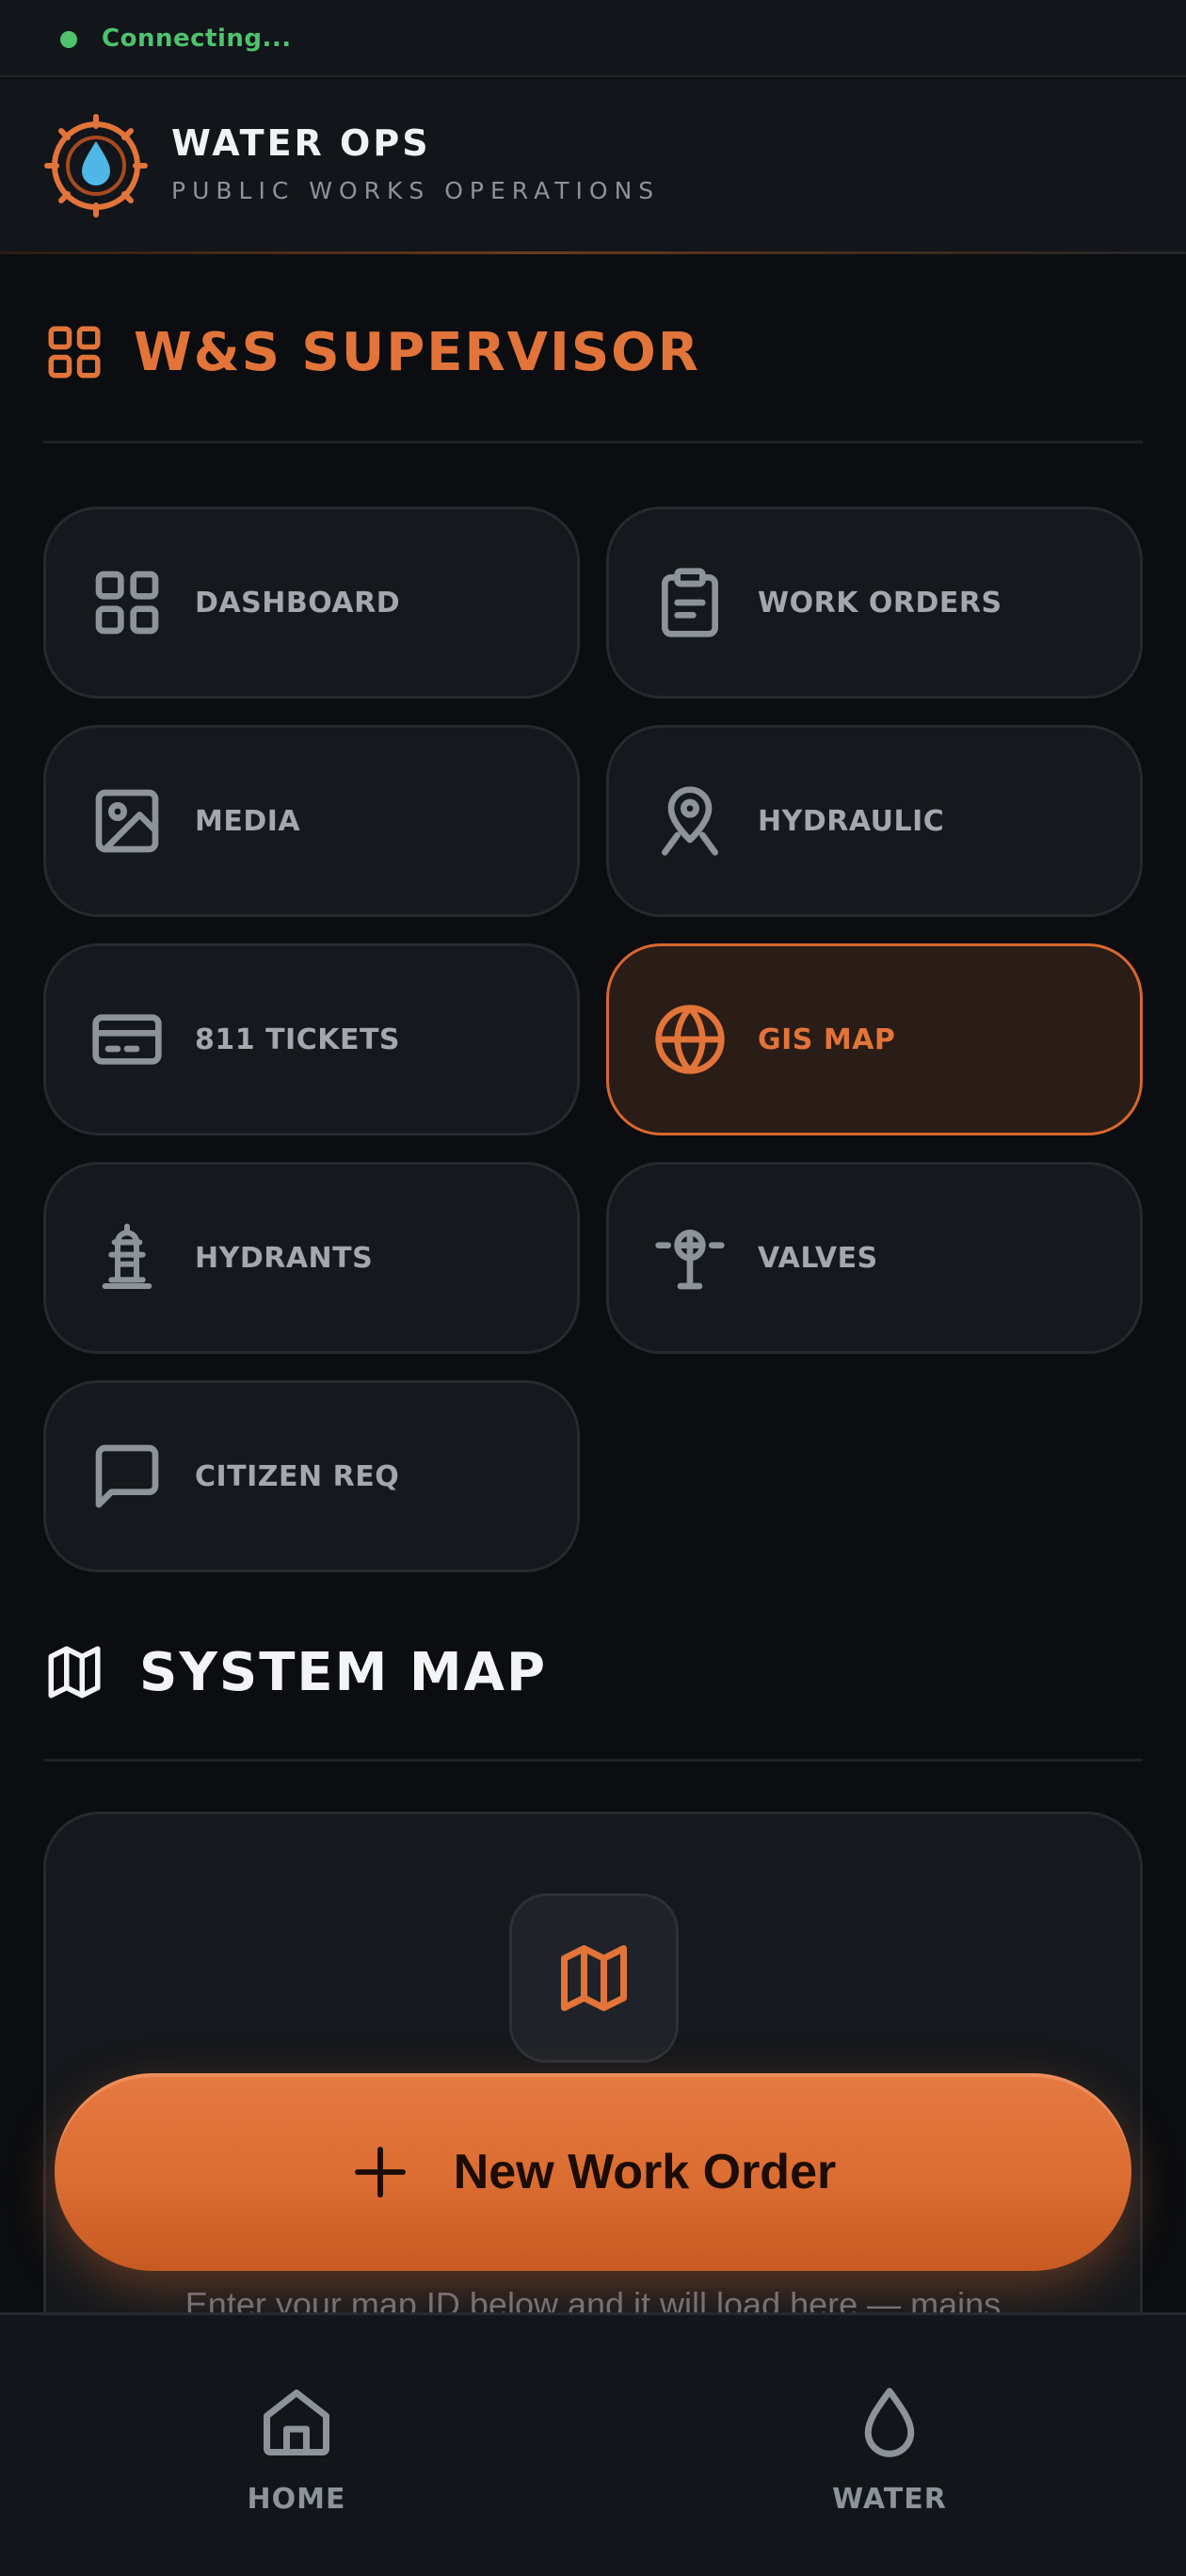  Describe the element at coordinates (127, 1476) in the screenshot. I see `chat-bubble-icon` at that location.